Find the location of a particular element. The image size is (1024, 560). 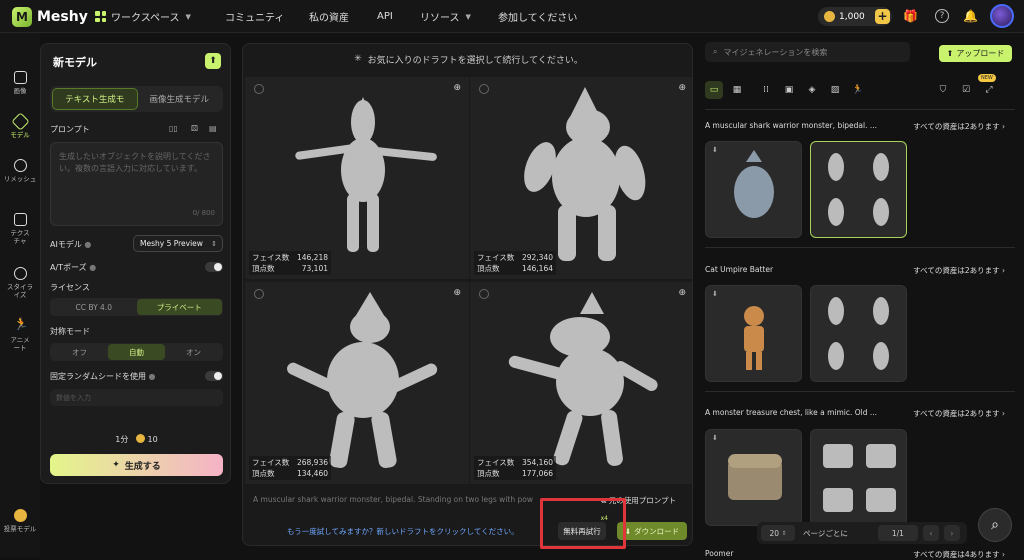

nav-workspace: ワークスペース ▼ is located at coordinates (143, 16).